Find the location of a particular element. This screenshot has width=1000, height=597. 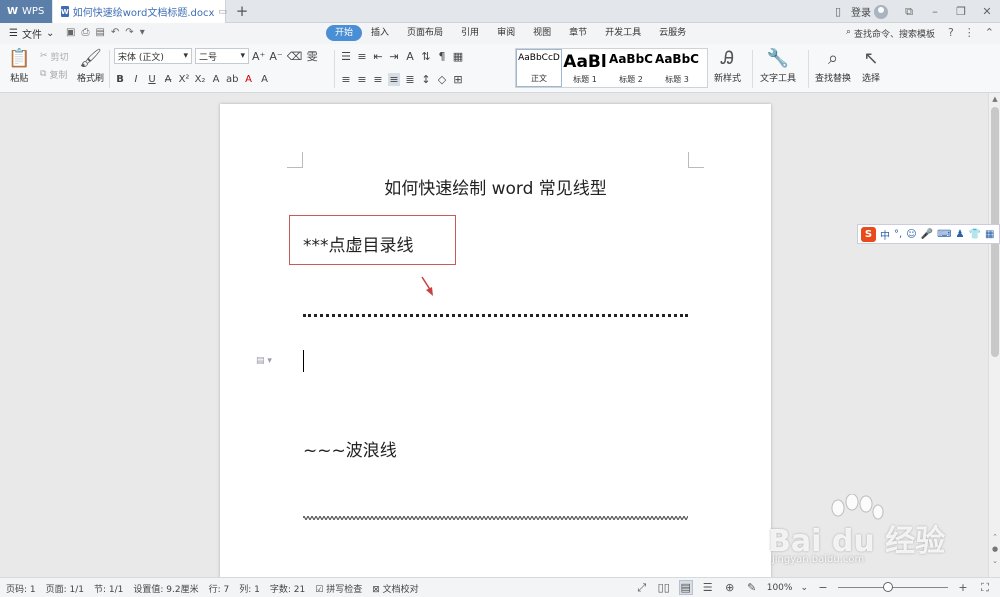

avatar is located at coordinates (881, 11).